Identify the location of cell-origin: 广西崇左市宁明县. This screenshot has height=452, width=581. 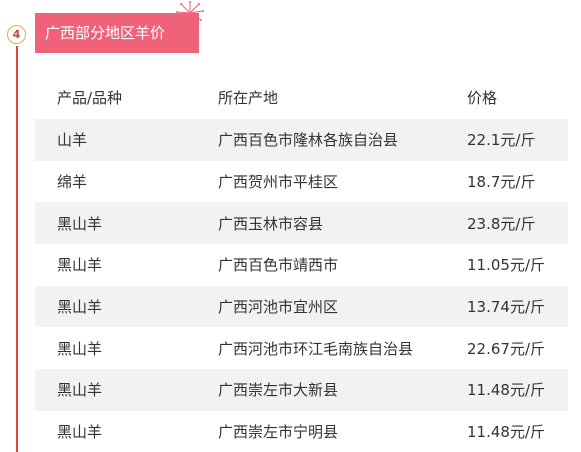
(278, 432).